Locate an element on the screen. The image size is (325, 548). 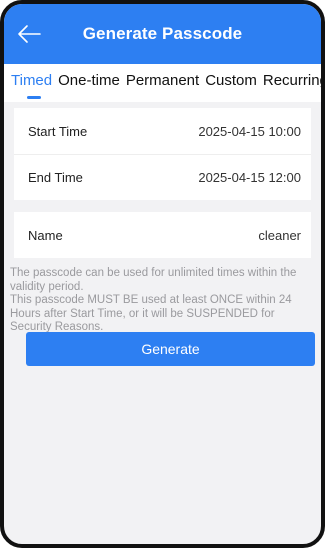
start-time-label: Start Time is located at coordinates (58, 131).